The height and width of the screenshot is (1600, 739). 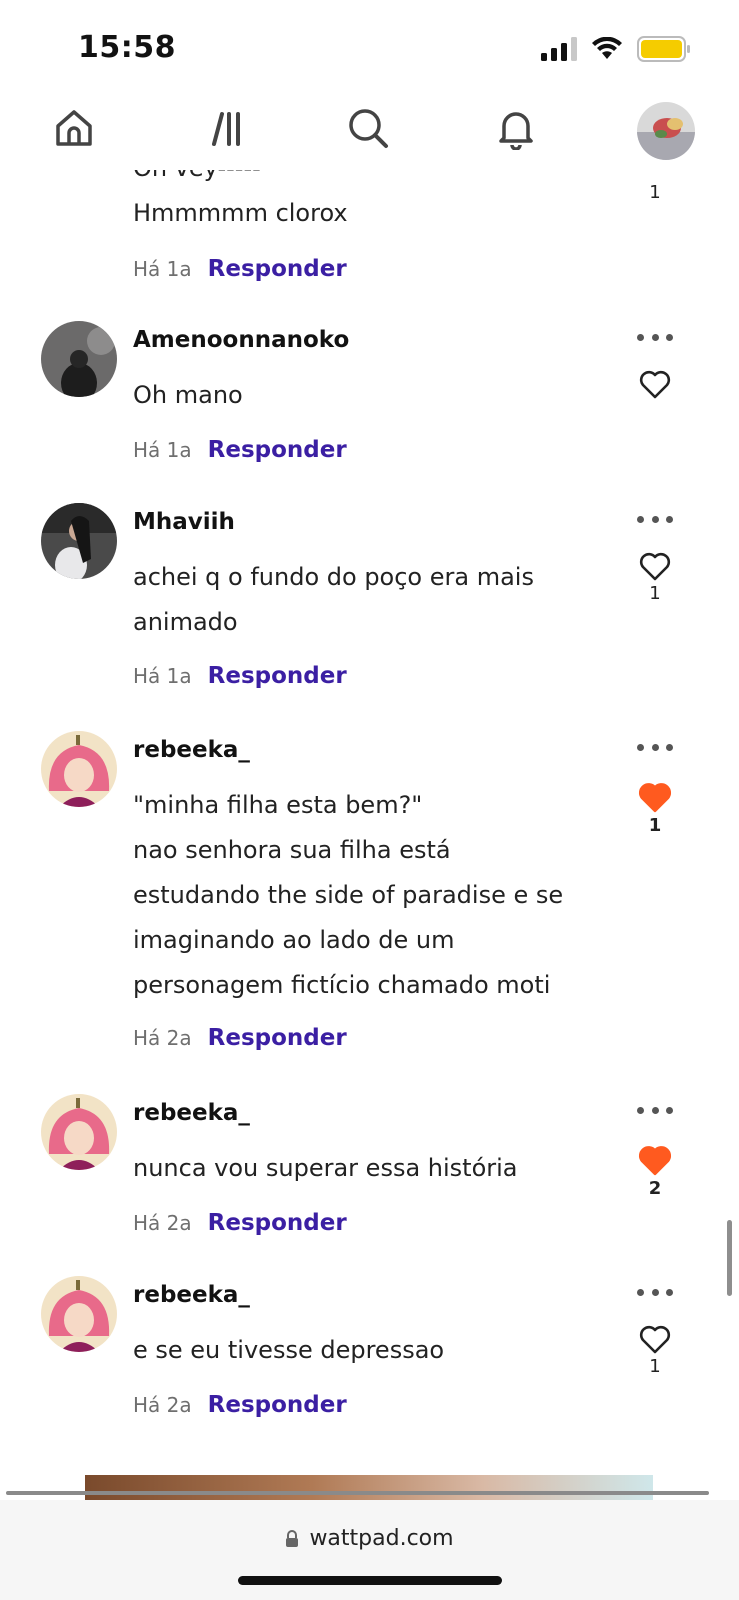 I want to click on search-icon, so click(x=368, y=128).